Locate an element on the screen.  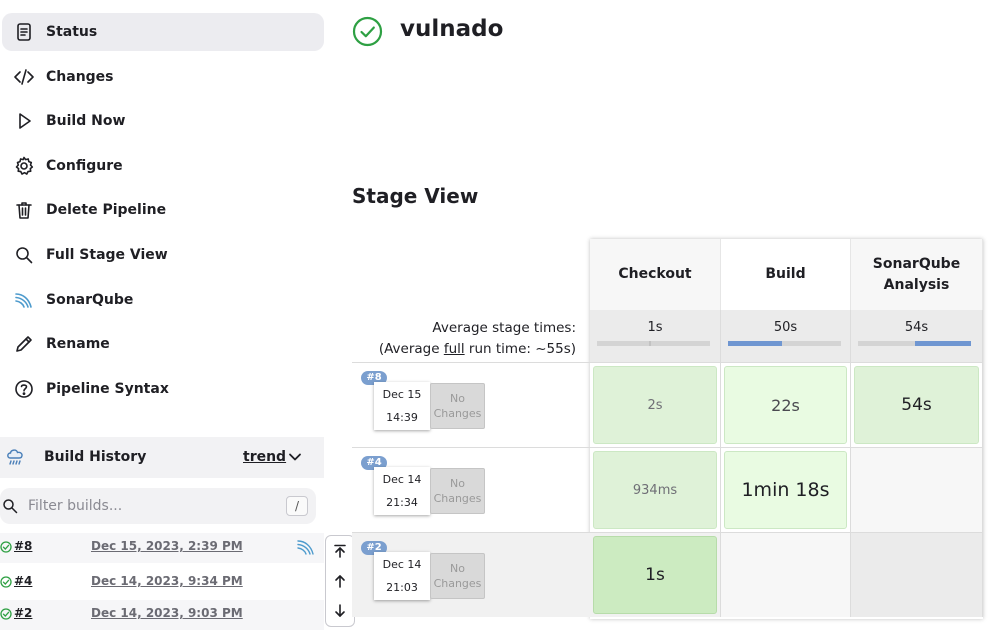
pencil-icon is located at coordinates (24, 344).